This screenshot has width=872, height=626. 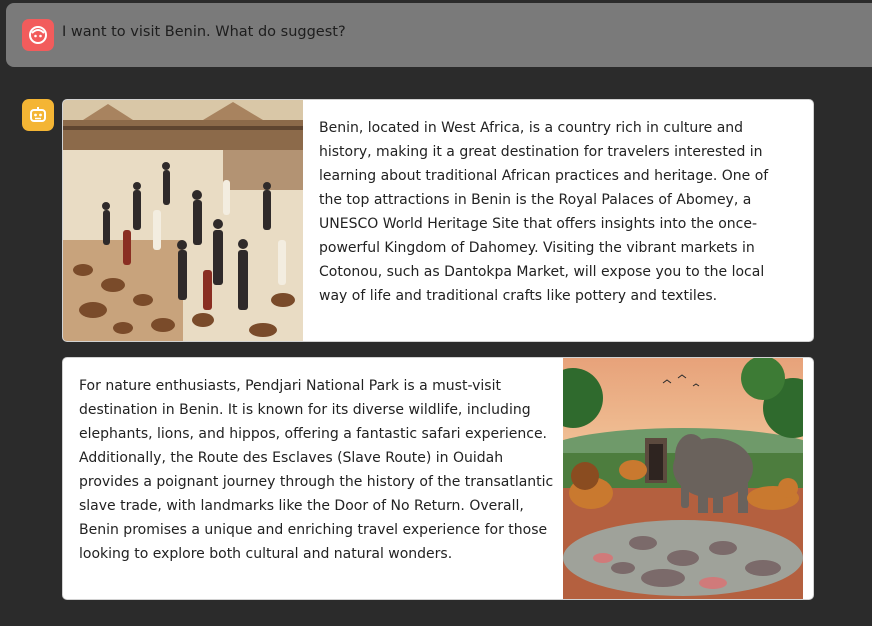 I want to click on user-face-icon, so click(x=38, y=35).